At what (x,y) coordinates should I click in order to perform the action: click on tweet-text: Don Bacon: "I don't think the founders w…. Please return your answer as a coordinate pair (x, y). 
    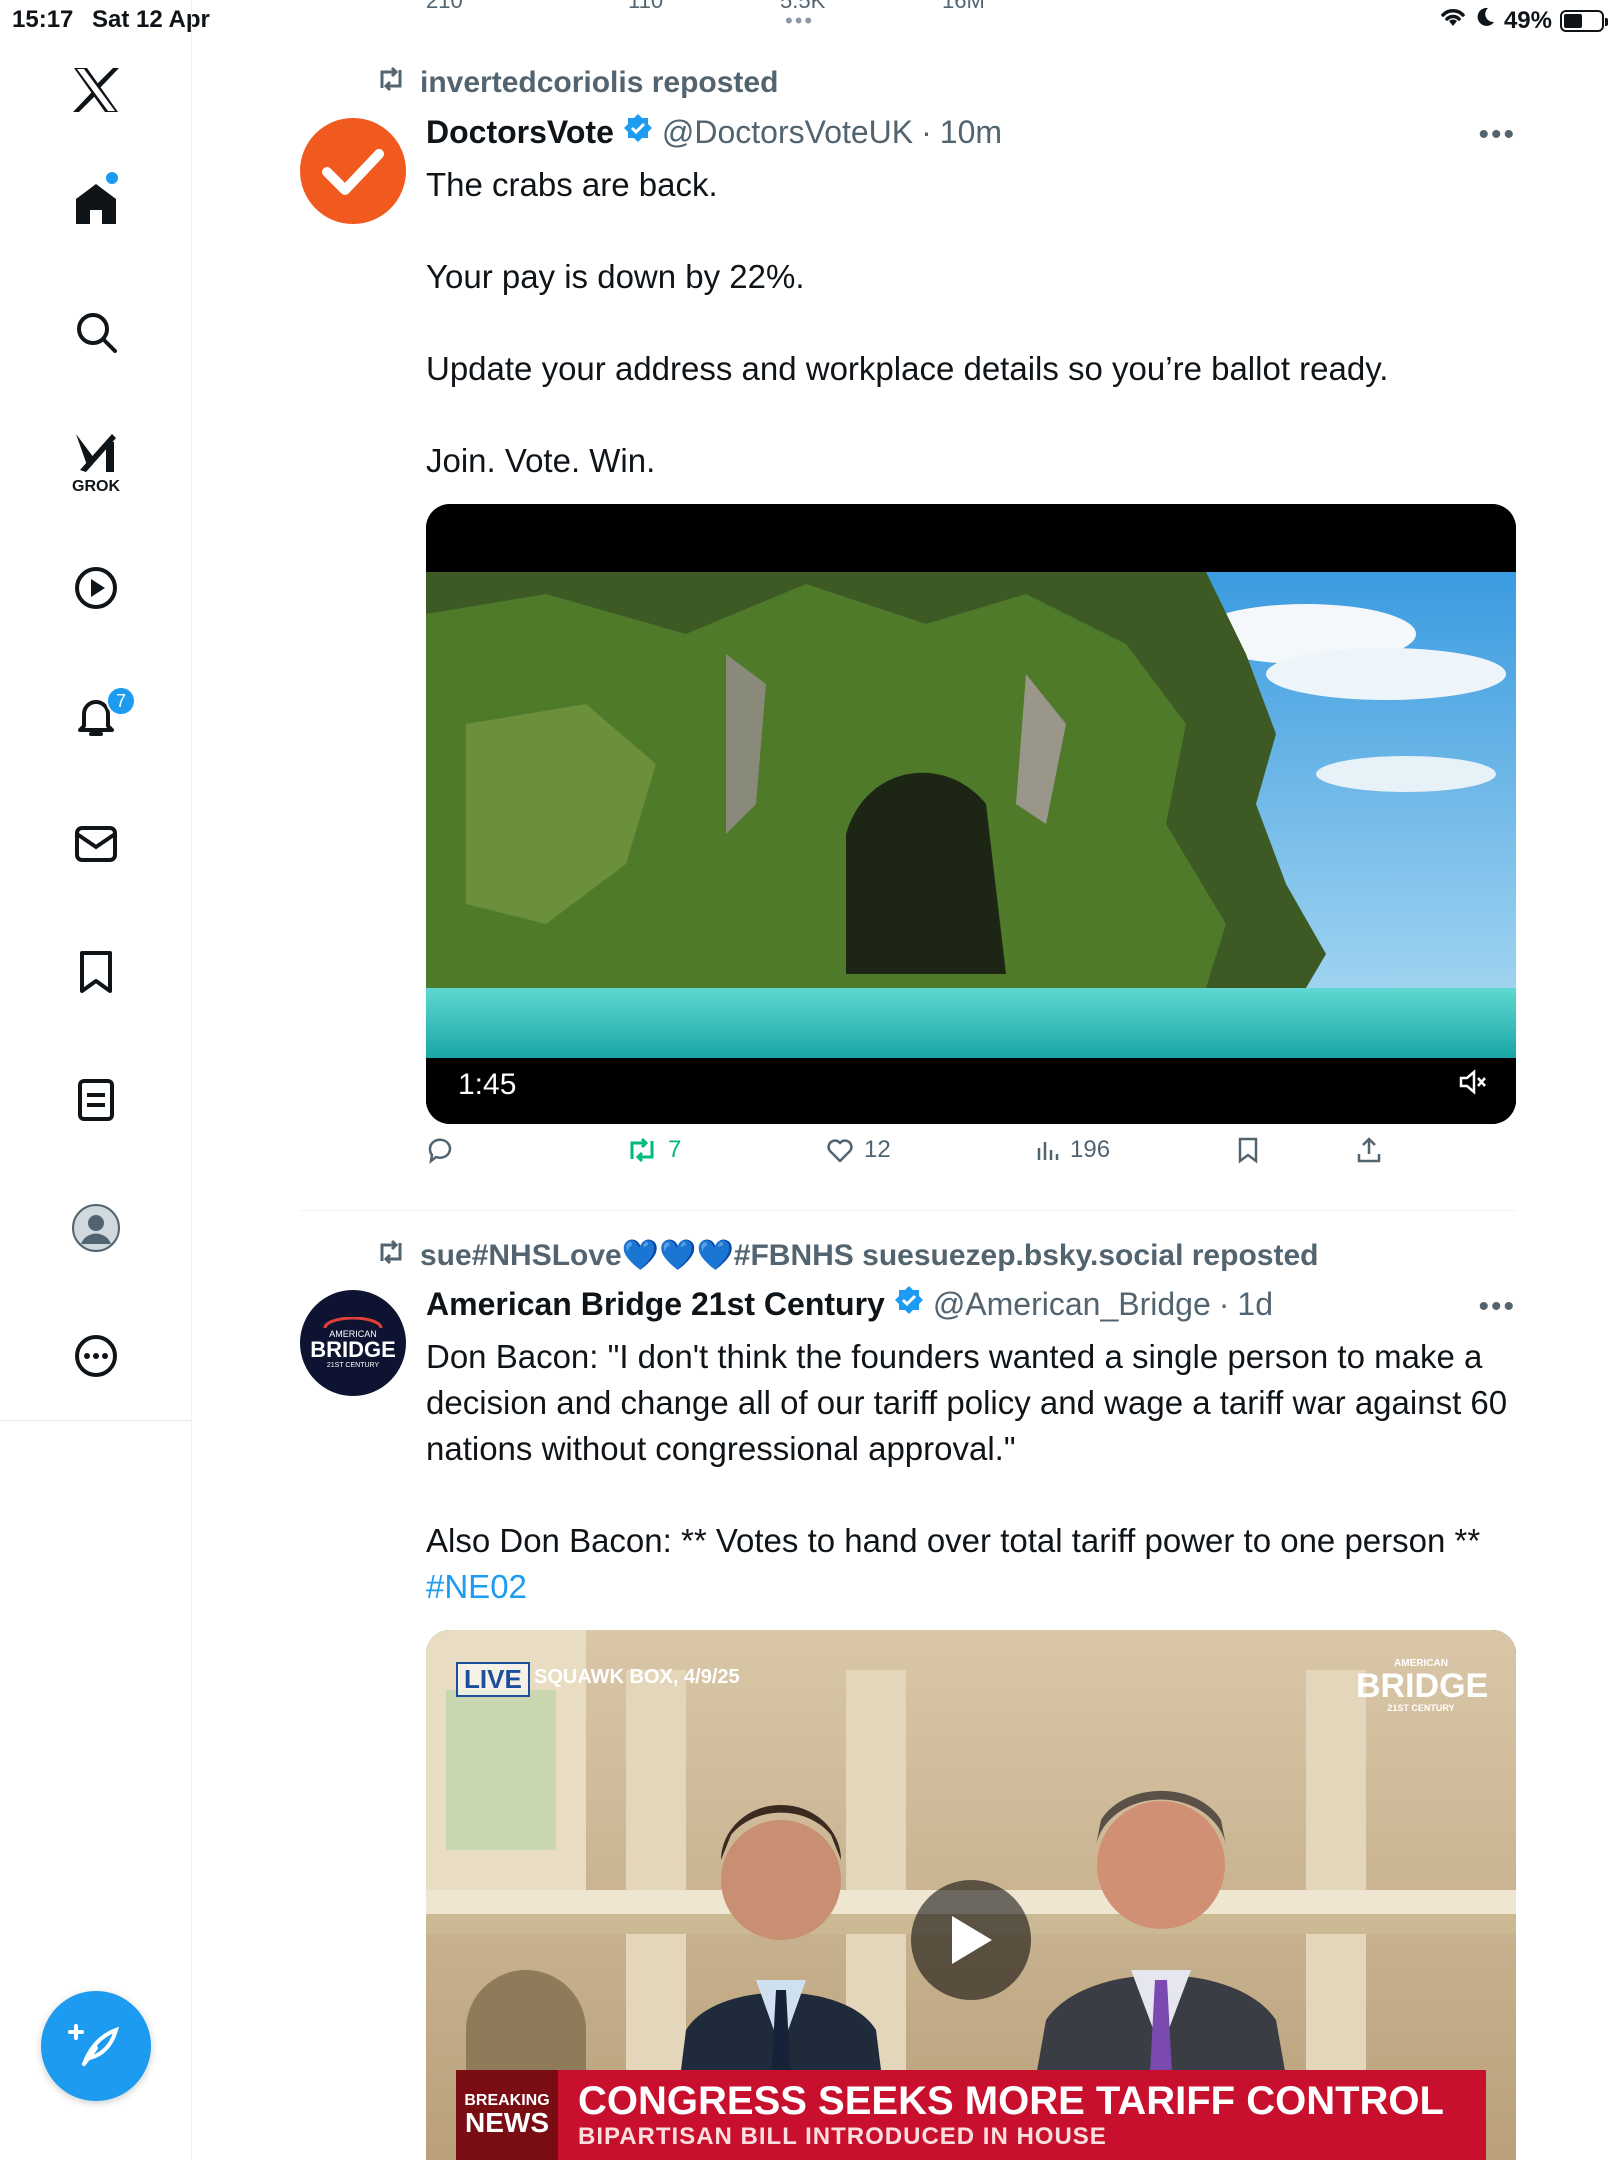
    Looking at the image, I should click on (971, 1472).